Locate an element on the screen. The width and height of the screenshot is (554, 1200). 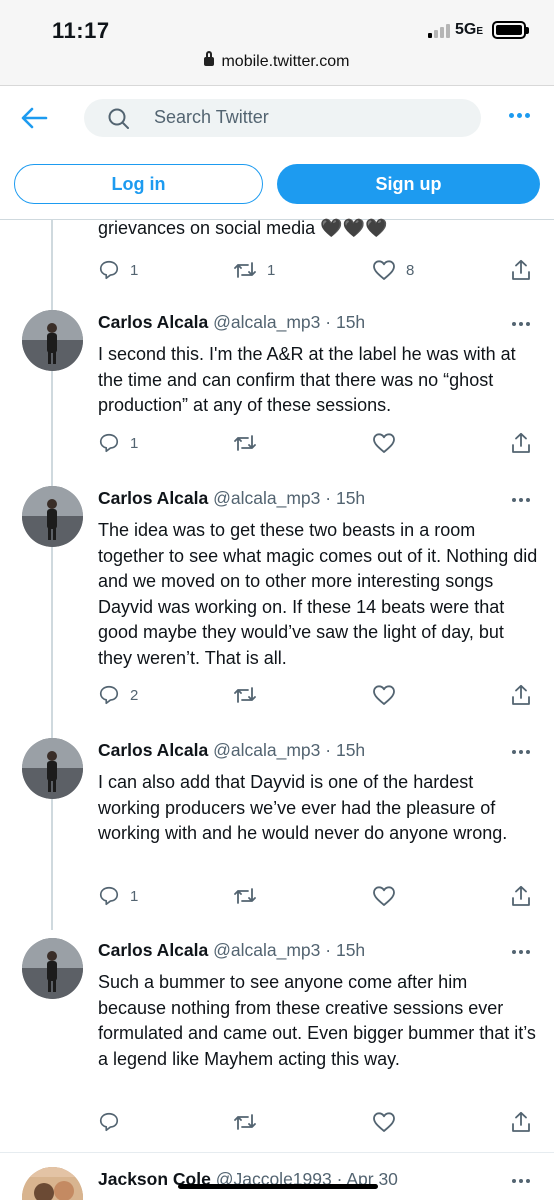
status-time: 11:17 is located at coordinates (81, 30).